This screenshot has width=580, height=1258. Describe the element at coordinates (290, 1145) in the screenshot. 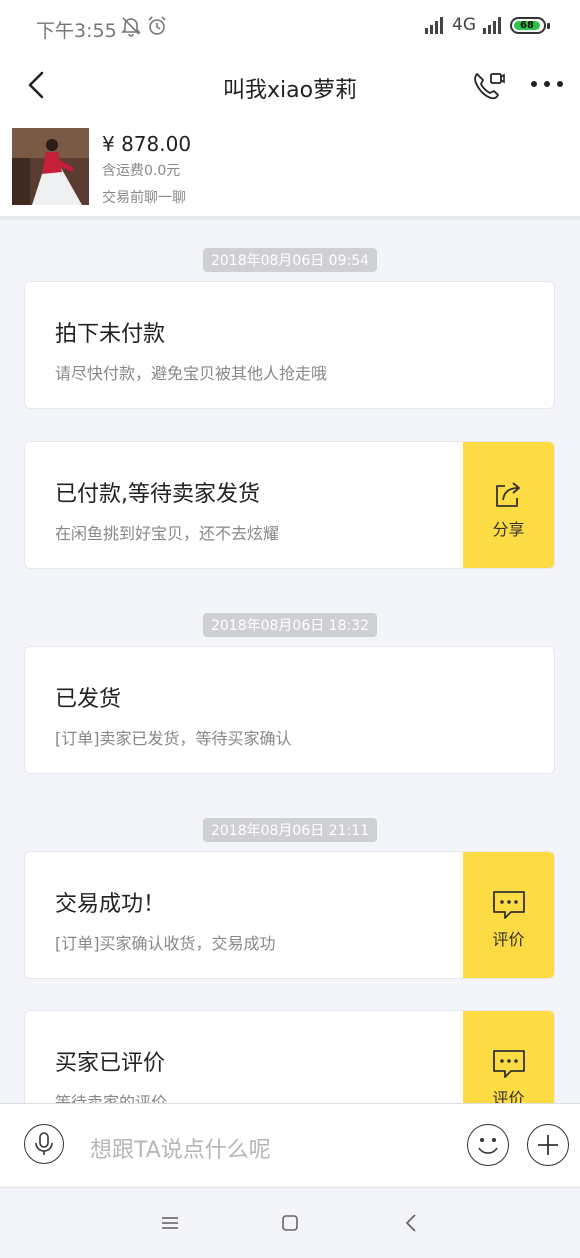

I see `message-input-bar: 想跟TA说点什么呢` at that location.